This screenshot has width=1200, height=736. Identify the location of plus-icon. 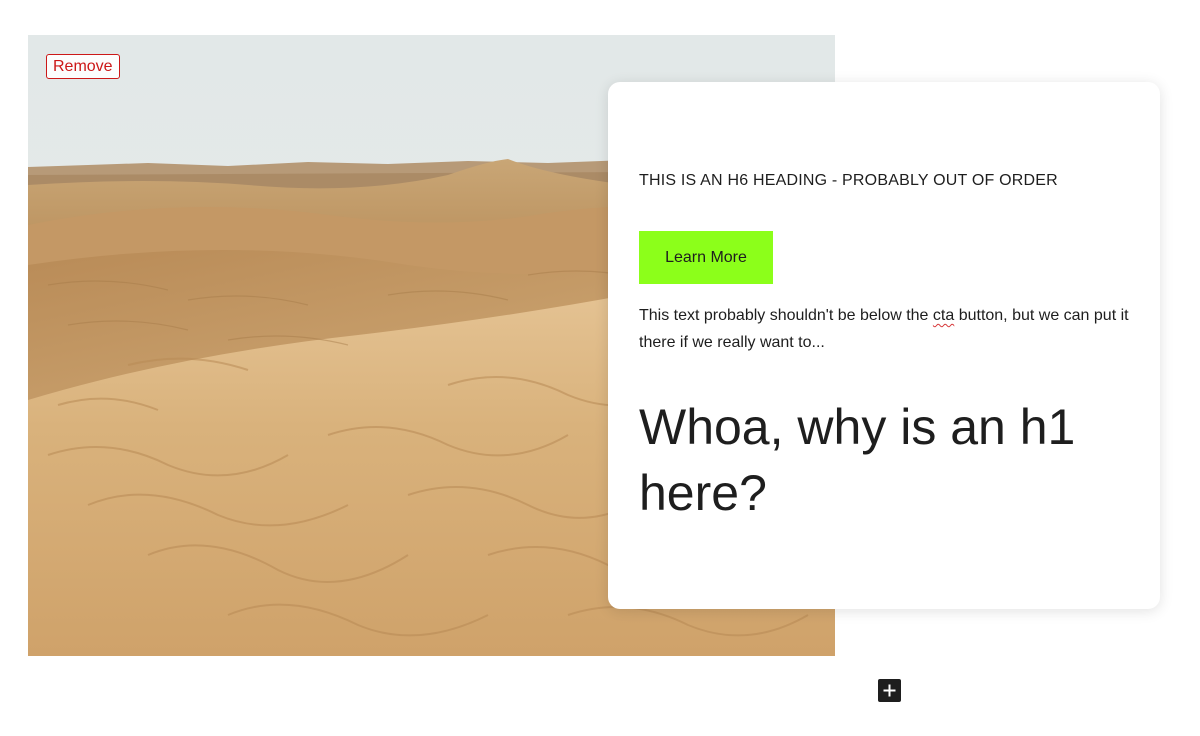
(889, 690).